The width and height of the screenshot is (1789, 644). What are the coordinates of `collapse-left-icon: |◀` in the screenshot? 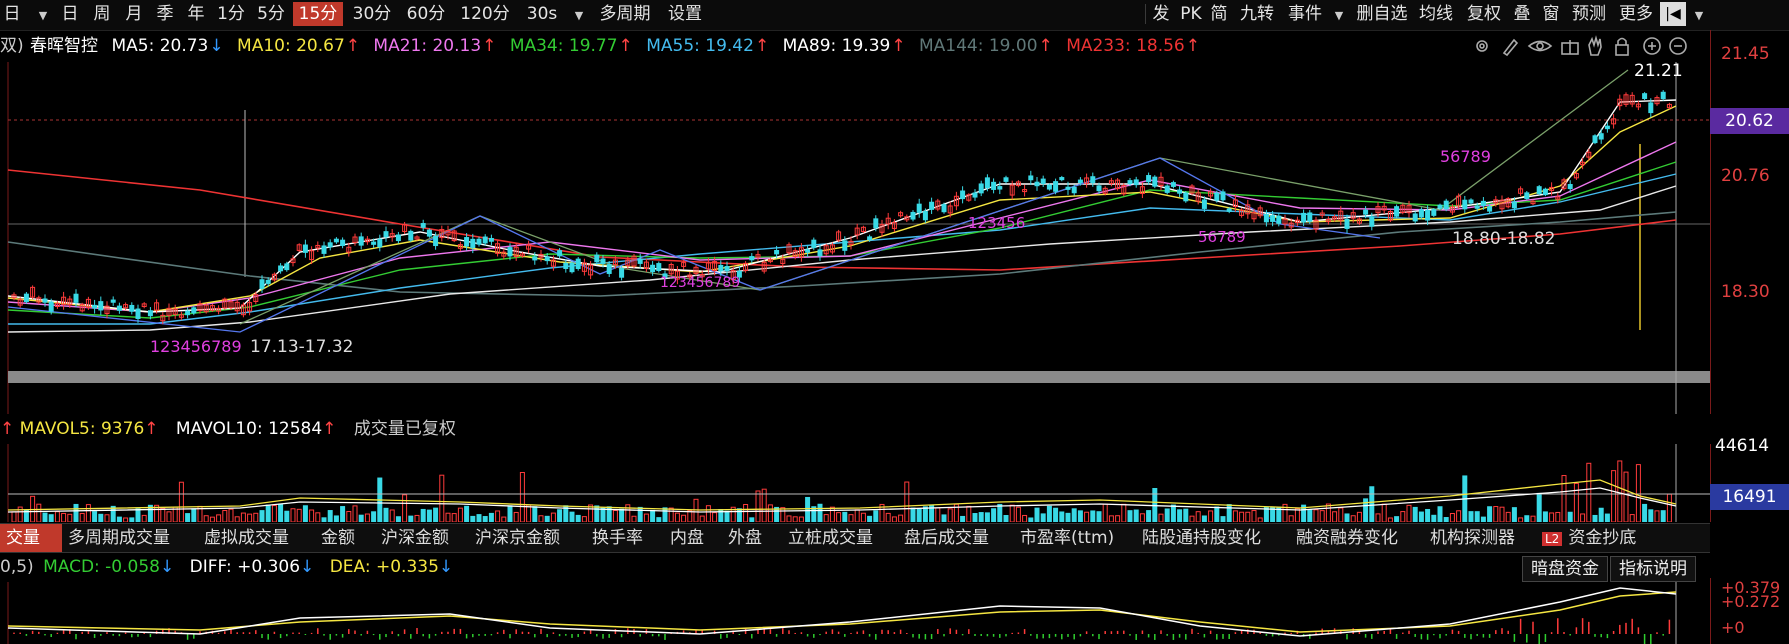 It's located at (1673, 14).